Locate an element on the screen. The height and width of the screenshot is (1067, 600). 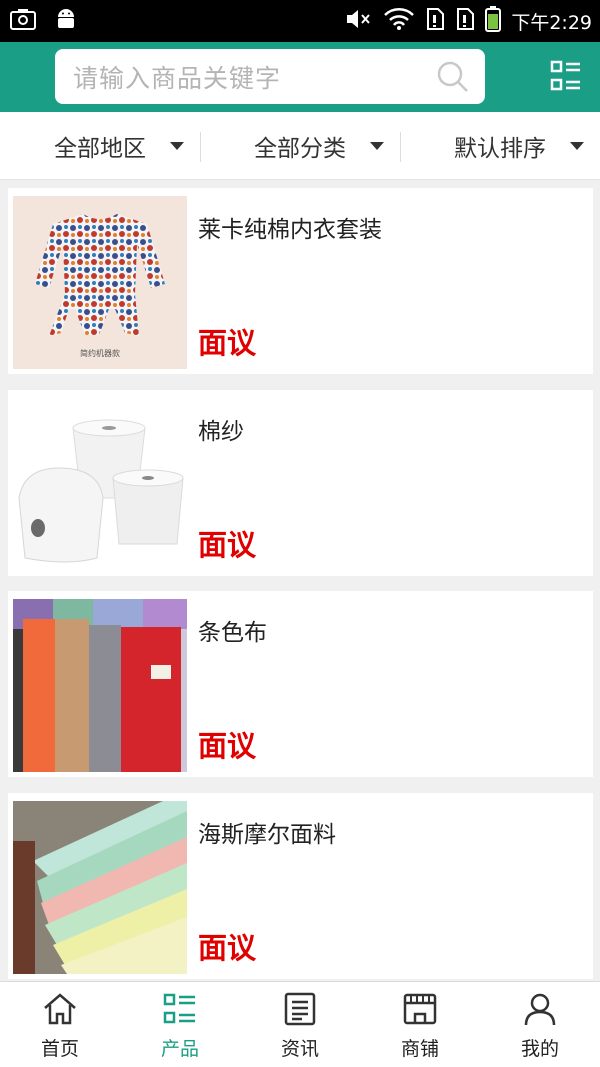
sim1-icon is located at coordinates (435, 21).